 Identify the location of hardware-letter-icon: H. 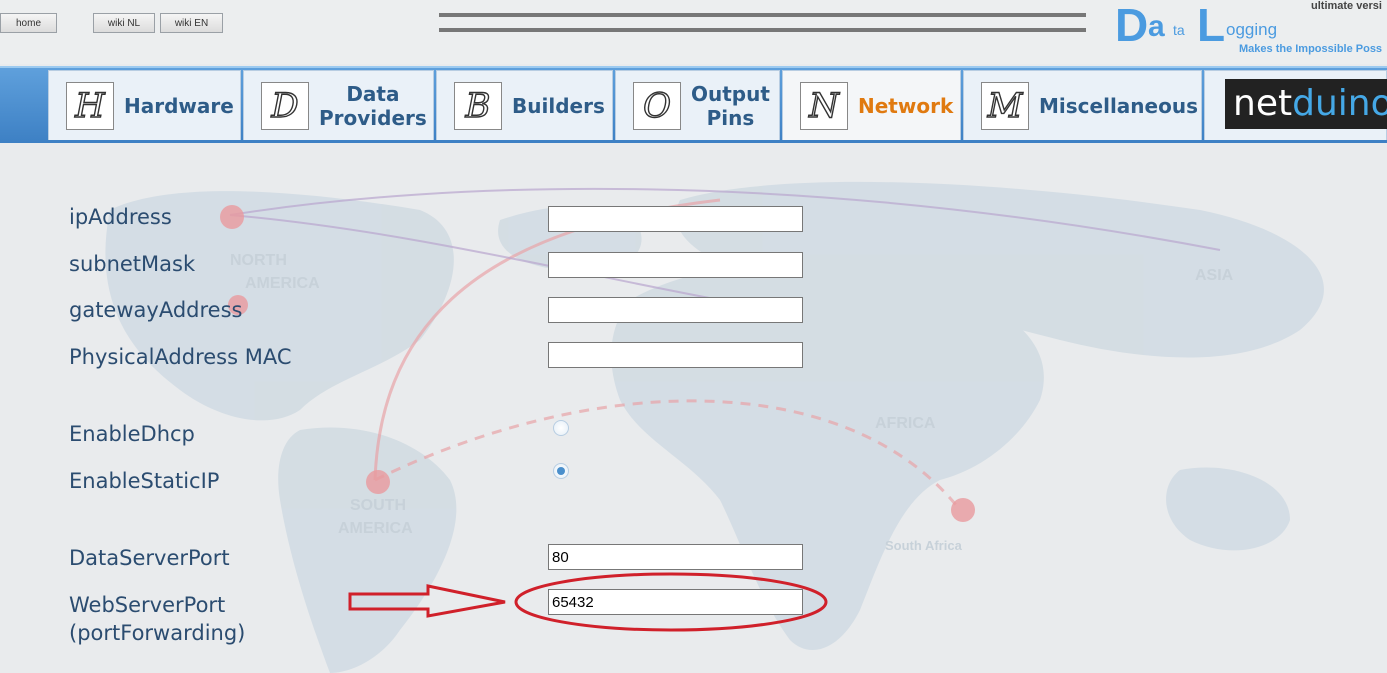
(90, 105).